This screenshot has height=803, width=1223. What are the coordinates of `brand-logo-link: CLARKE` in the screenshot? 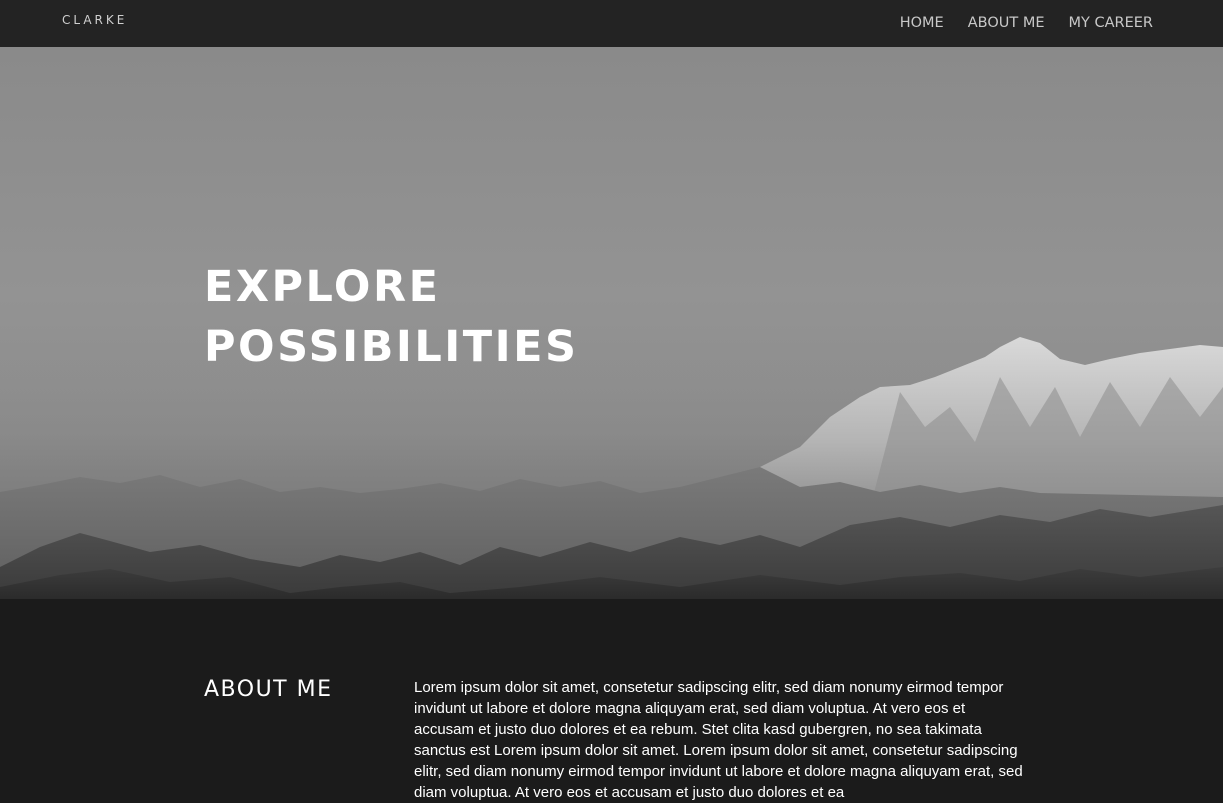 It's located at (94, 20).